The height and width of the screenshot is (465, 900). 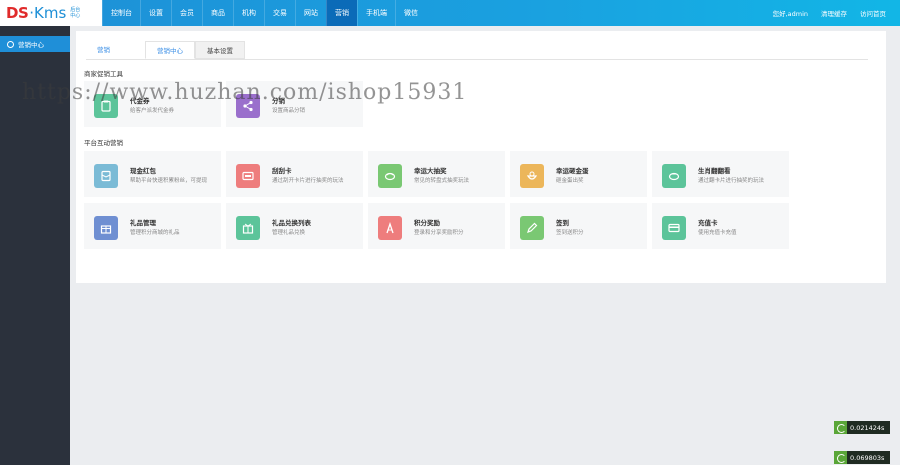 What do you see at coordinates (31, 45) in the screenshot?
I see `sidebar-item-label: 营销中心` at bounding box center [31, 45].